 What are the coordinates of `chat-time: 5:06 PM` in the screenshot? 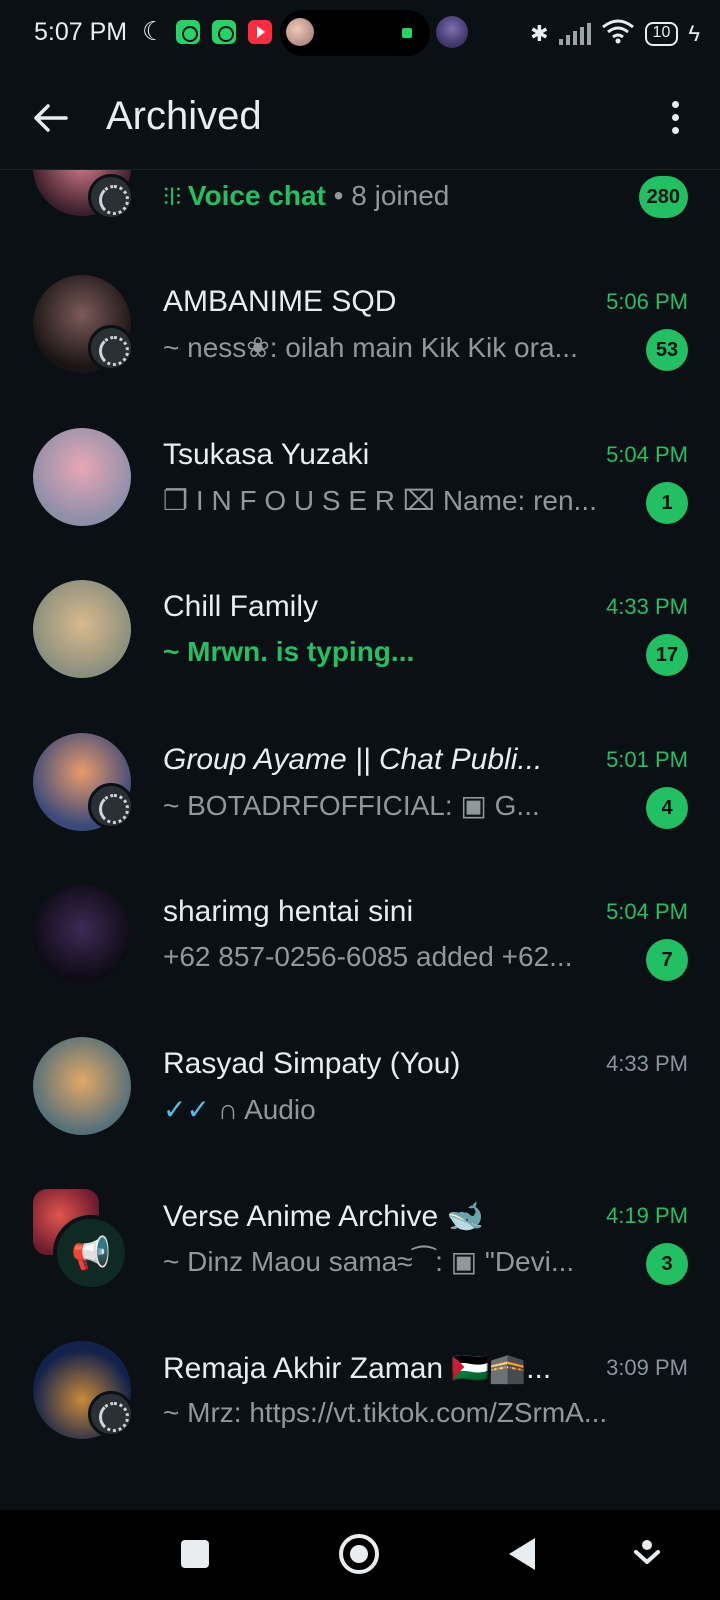 It's located at (647, 301).